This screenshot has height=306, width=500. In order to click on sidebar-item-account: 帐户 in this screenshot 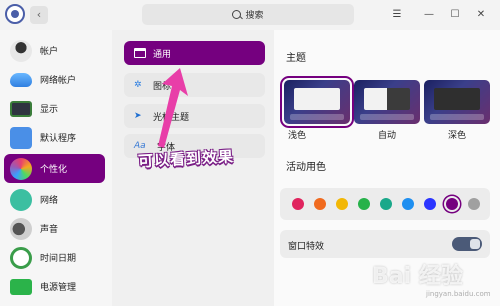, I will do `click(54, 50)`.